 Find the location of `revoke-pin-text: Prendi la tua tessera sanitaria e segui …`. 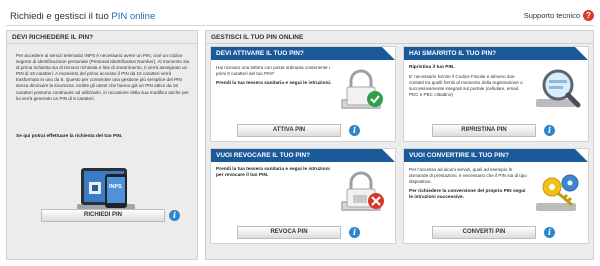

revoke-pin-text: Prendi la tua tessera sanitaria e segui … is located at coordinates (275, 173).